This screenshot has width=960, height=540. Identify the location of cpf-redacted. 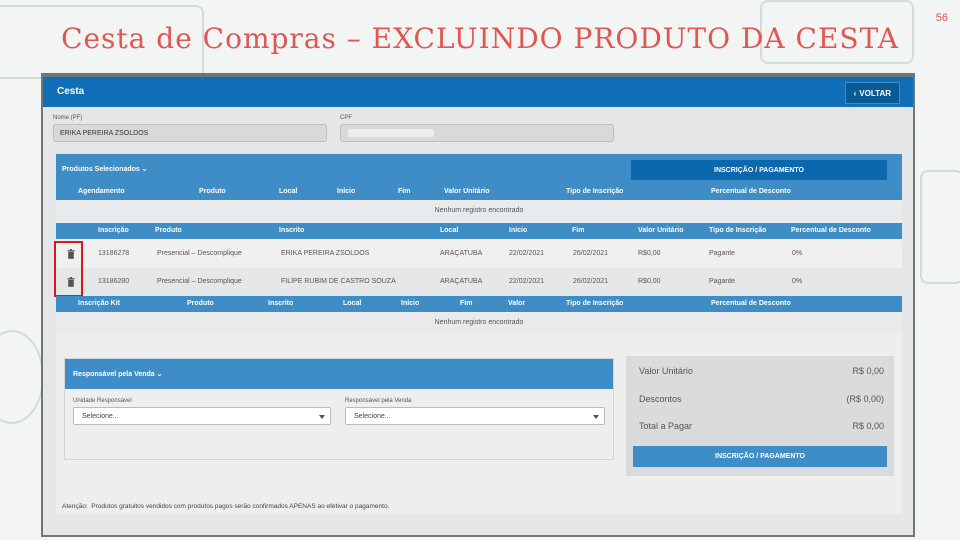
(391, 133).